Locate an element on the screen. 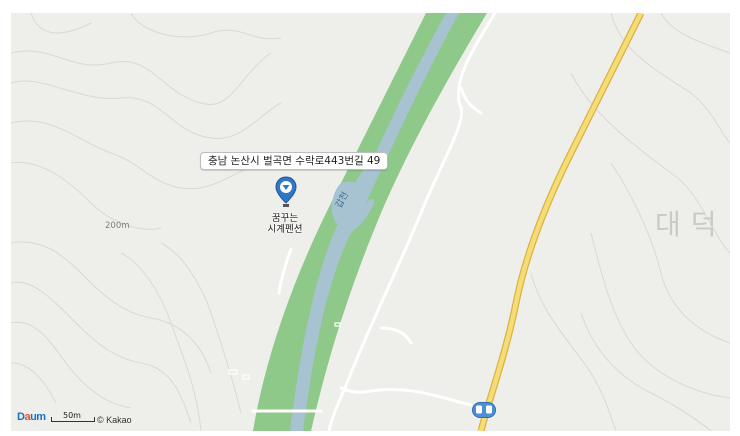  elevation-label: 200m is located at coordinates (117, 226).